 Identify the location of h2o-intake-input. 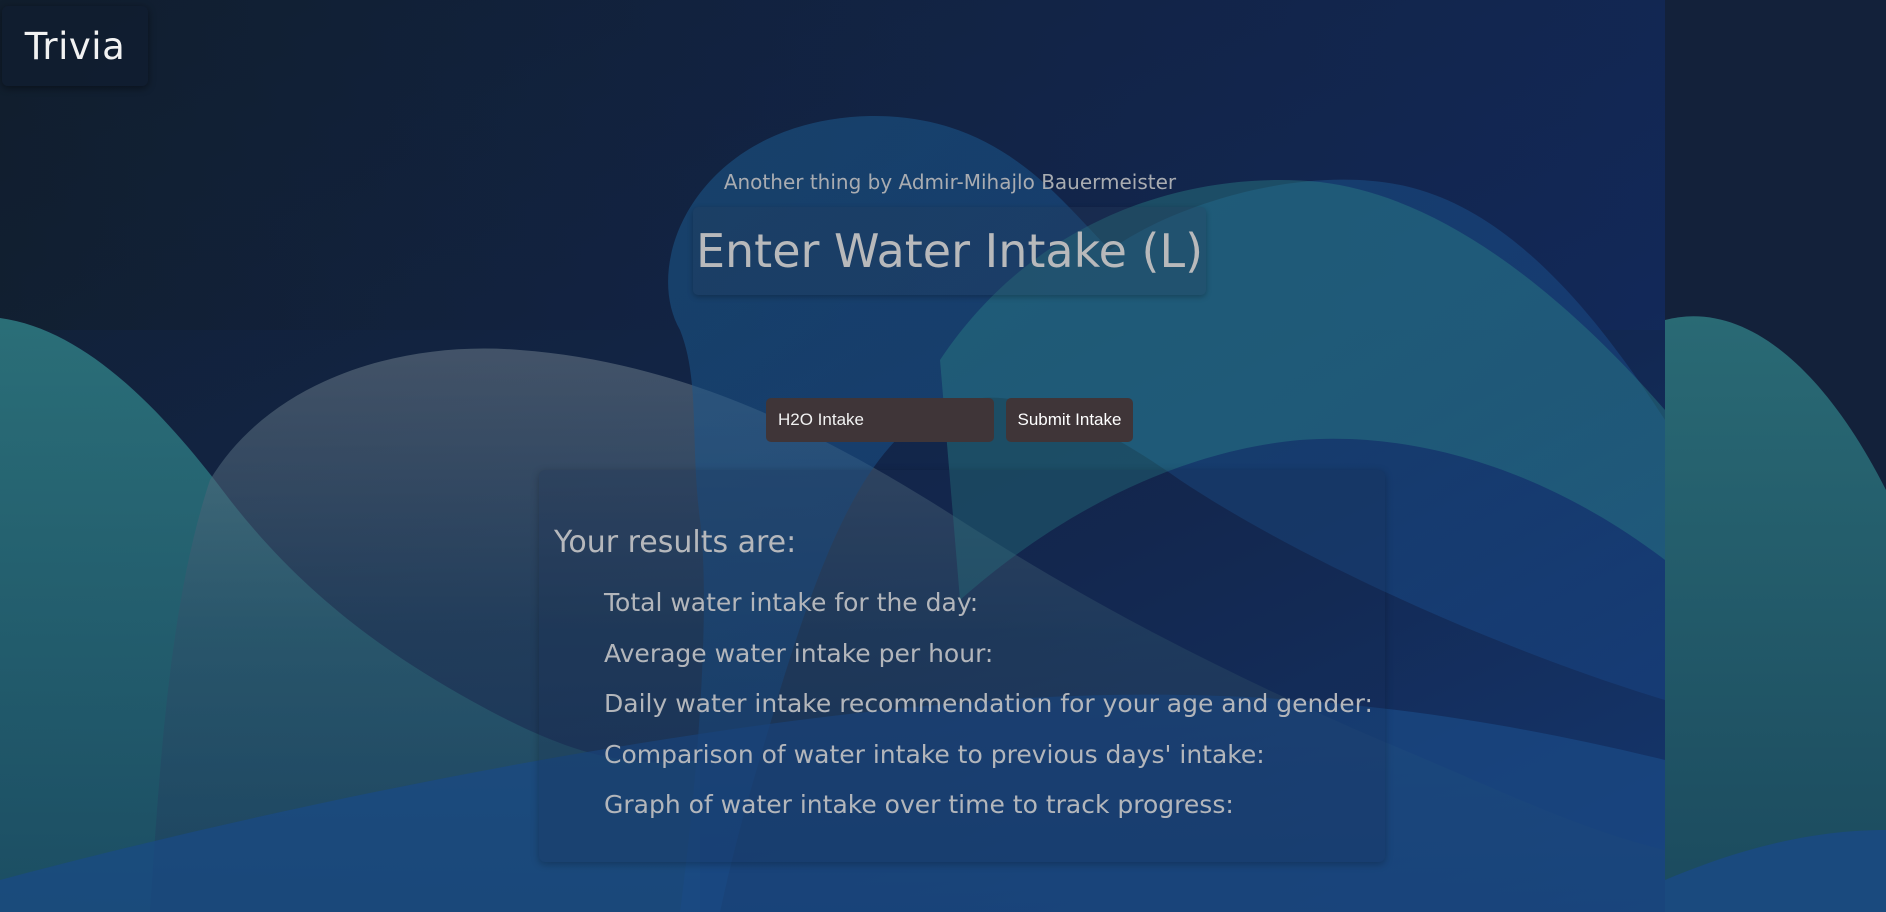
(880, 420).